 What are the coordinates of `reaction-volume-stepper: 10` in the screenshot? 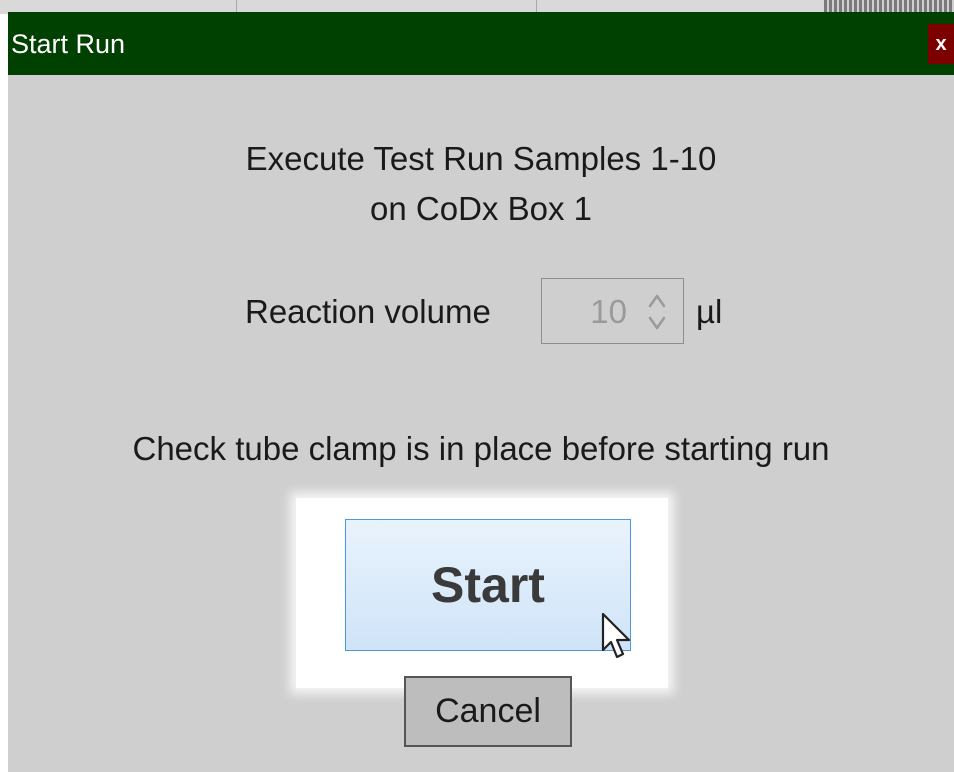 It's located at (612, 311).